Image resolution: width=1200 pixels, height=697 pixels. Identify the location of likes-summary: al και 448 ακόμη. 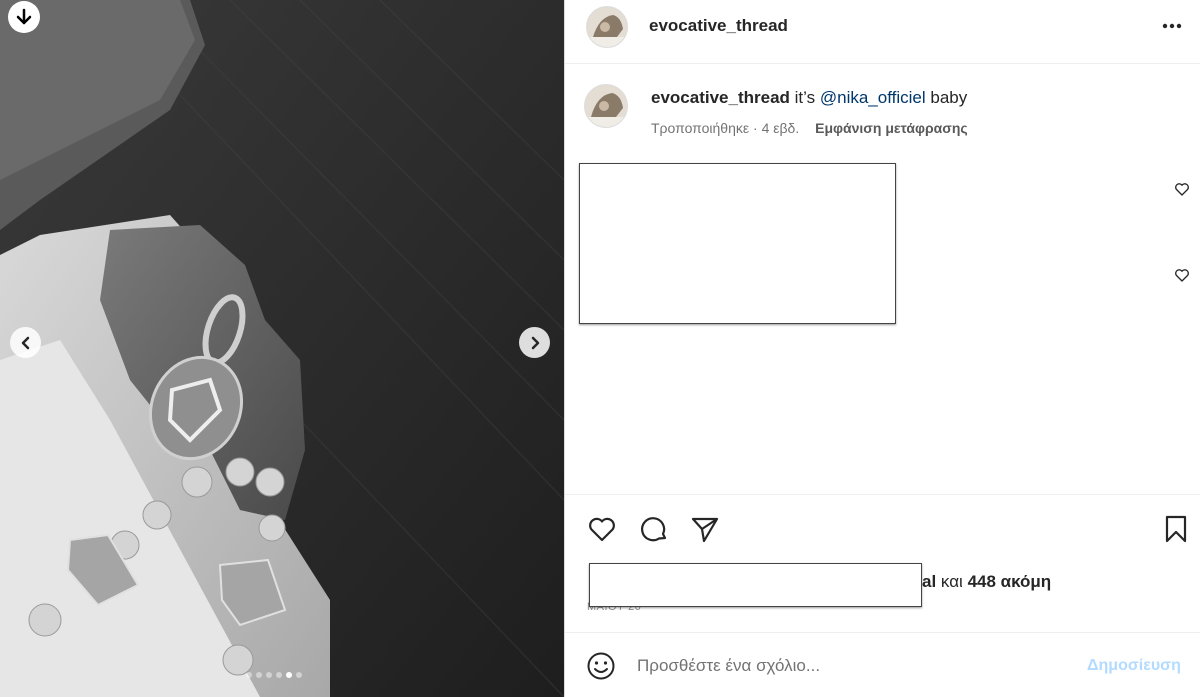
(986, 582).